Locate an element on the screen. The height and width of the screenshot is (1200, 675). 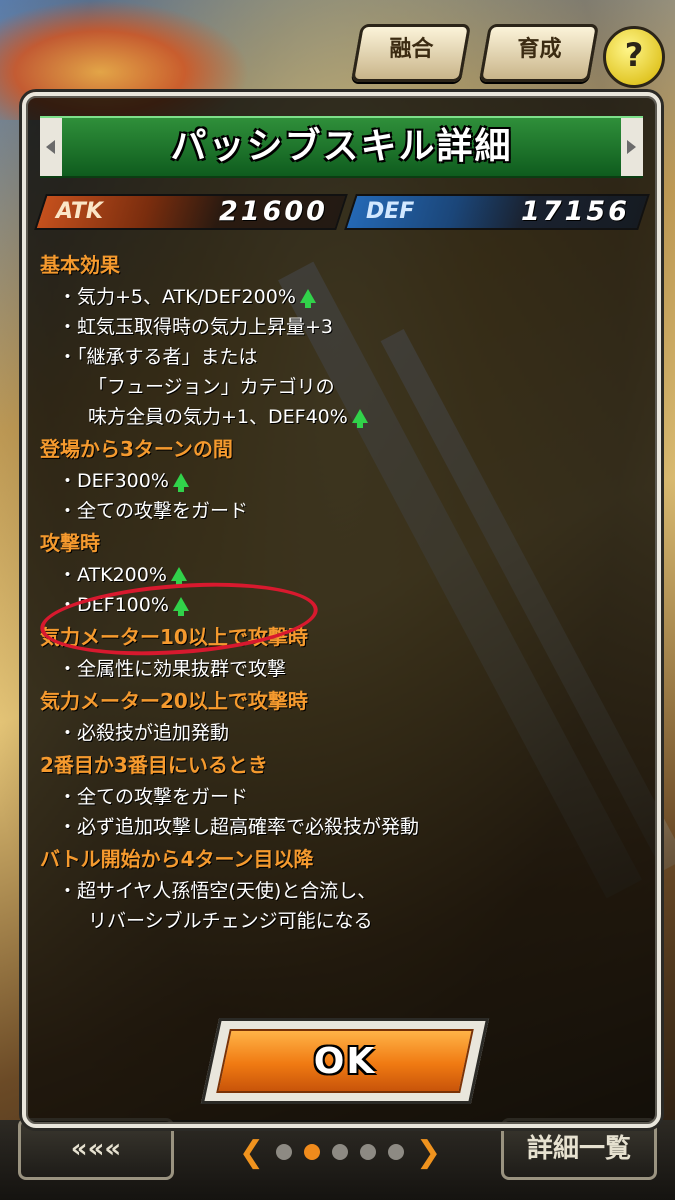
section-heading: 気力メーター20以上で攻撃時 is located at coordinates (174, 701).